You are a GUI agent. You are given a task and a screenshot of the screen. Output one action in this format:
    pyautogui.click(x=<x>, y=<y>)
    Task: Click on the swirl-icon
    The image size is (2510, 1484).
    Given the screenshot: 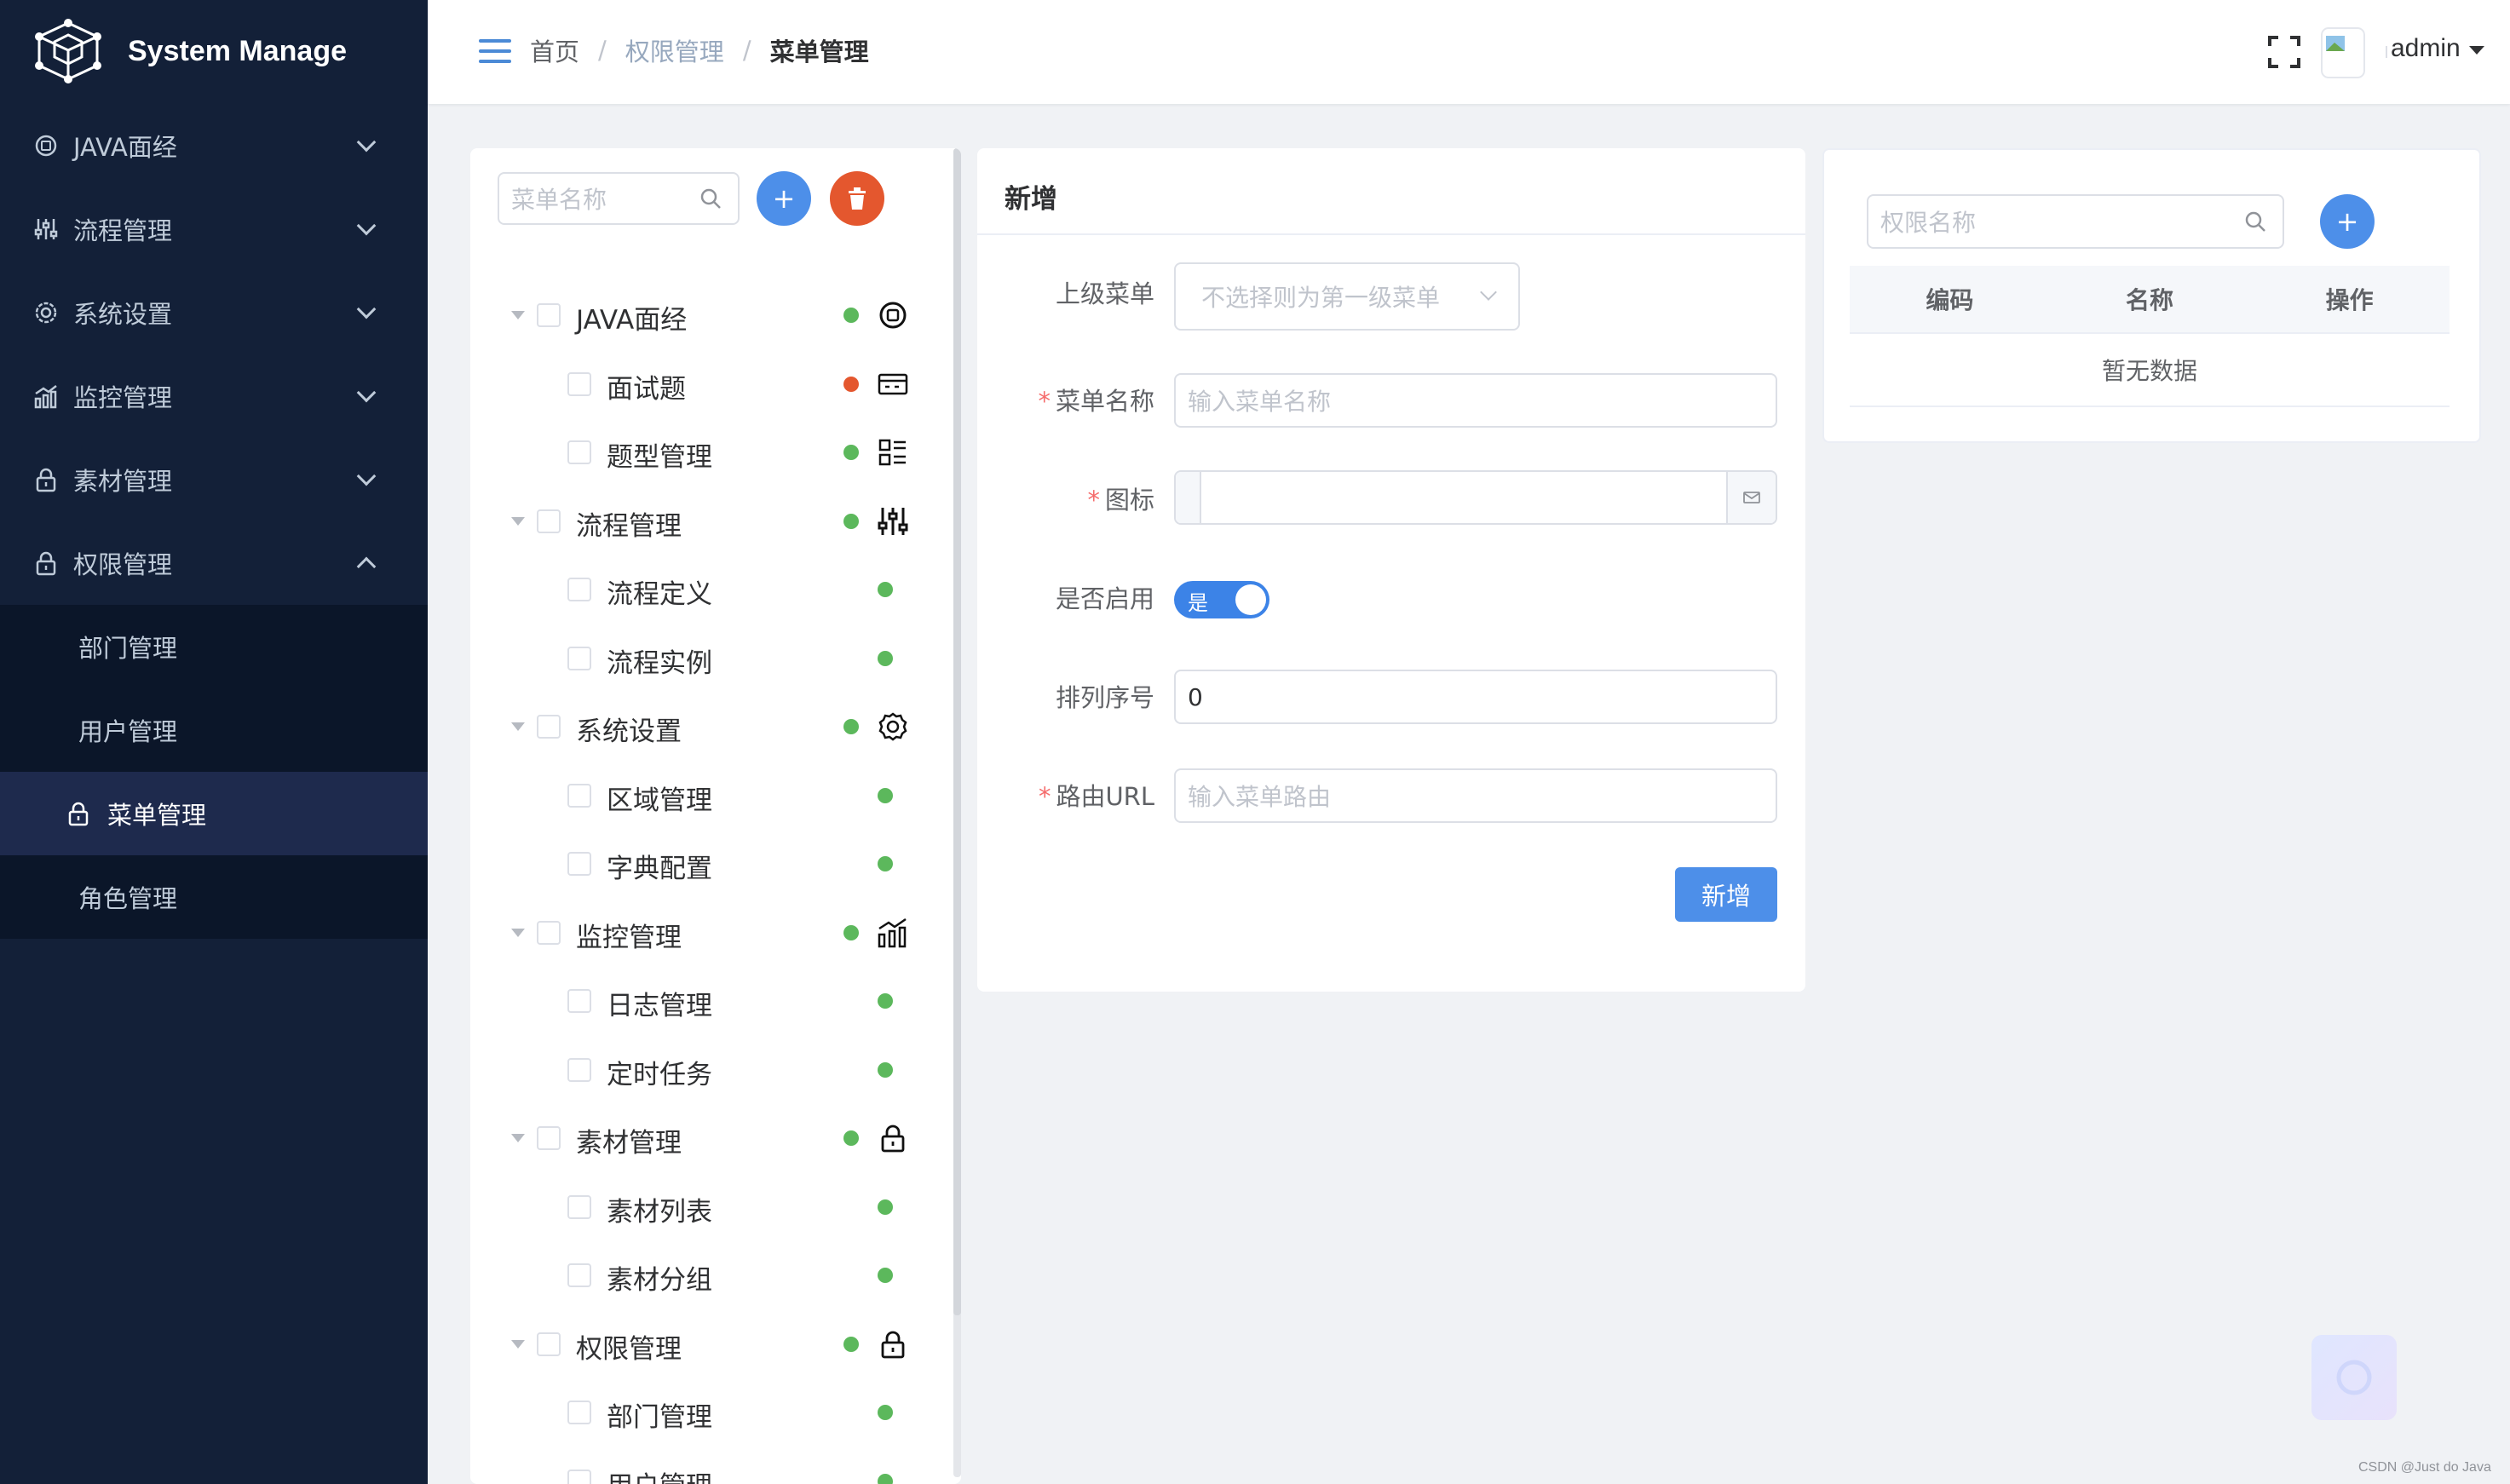 What is the action you would take?
    pyautogui.click(x=2354, y=1377)
    